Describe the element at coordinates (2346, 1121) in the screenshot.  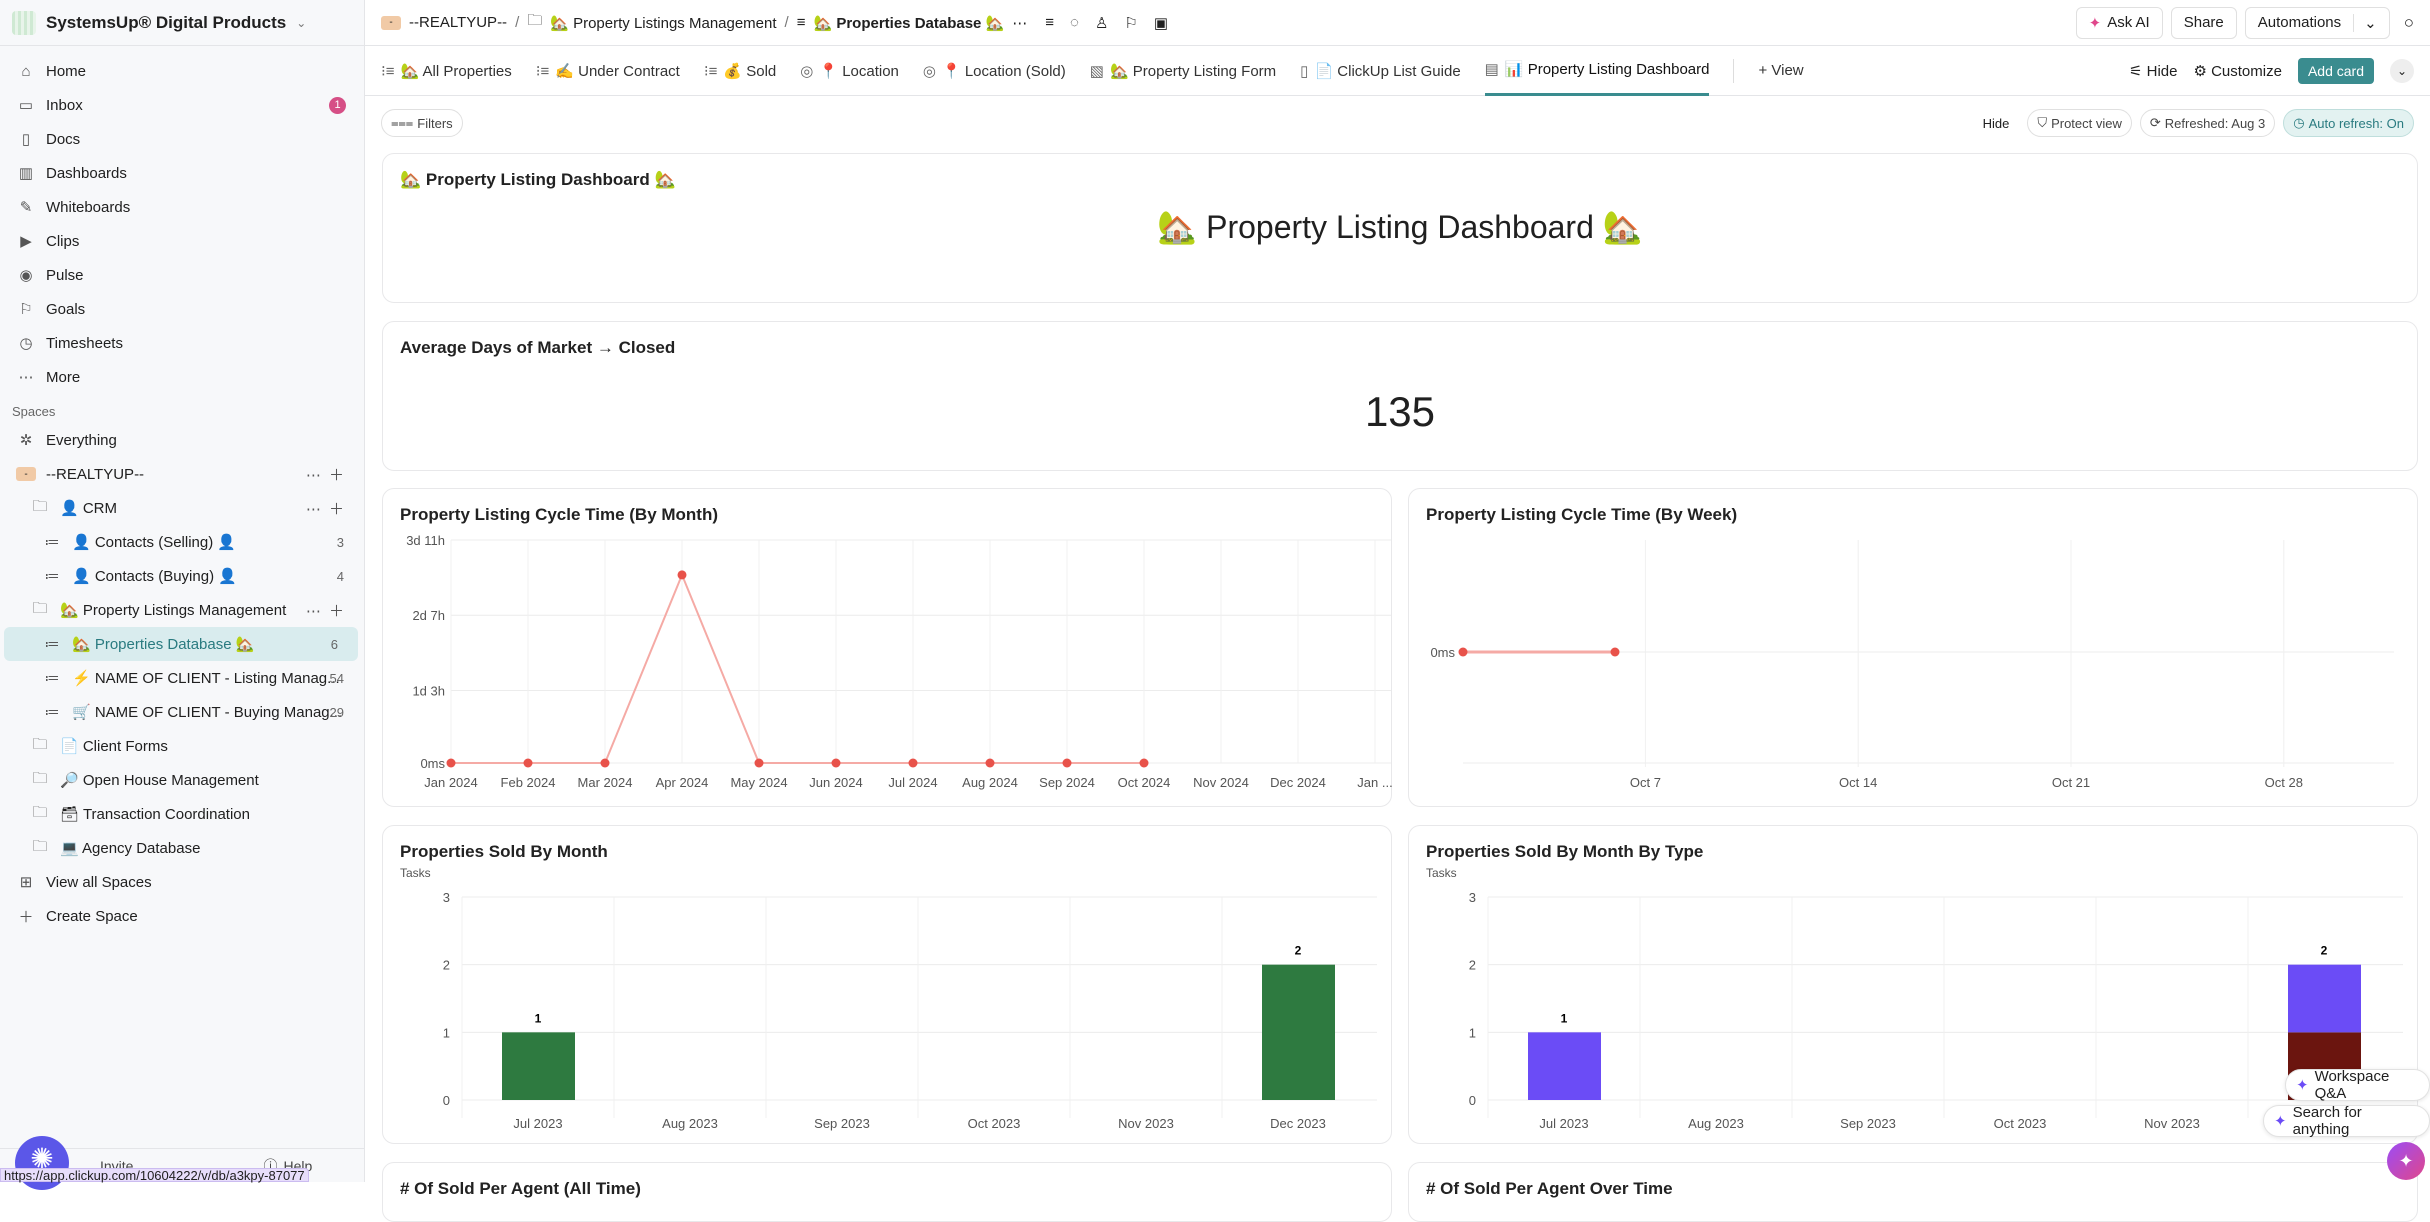
I see `search-anything-button: ✦ Search for anything` at that location.